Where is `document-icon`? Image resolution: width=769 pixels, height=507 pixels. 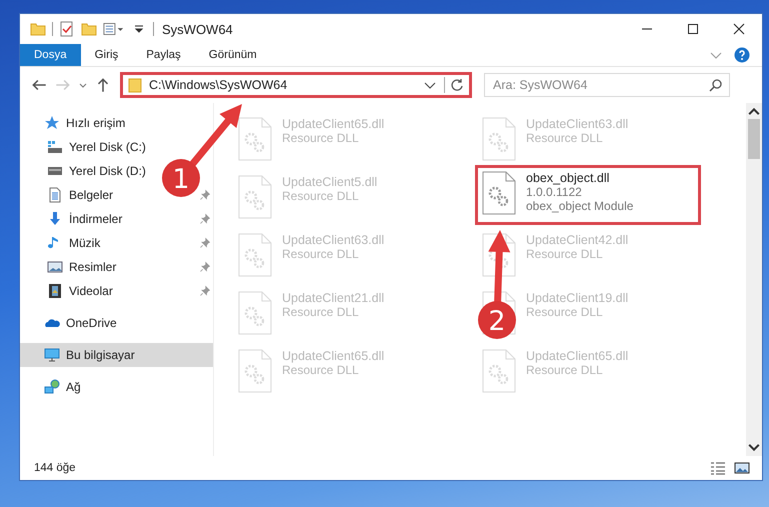 document-icon is located at coordinates (55, 195).